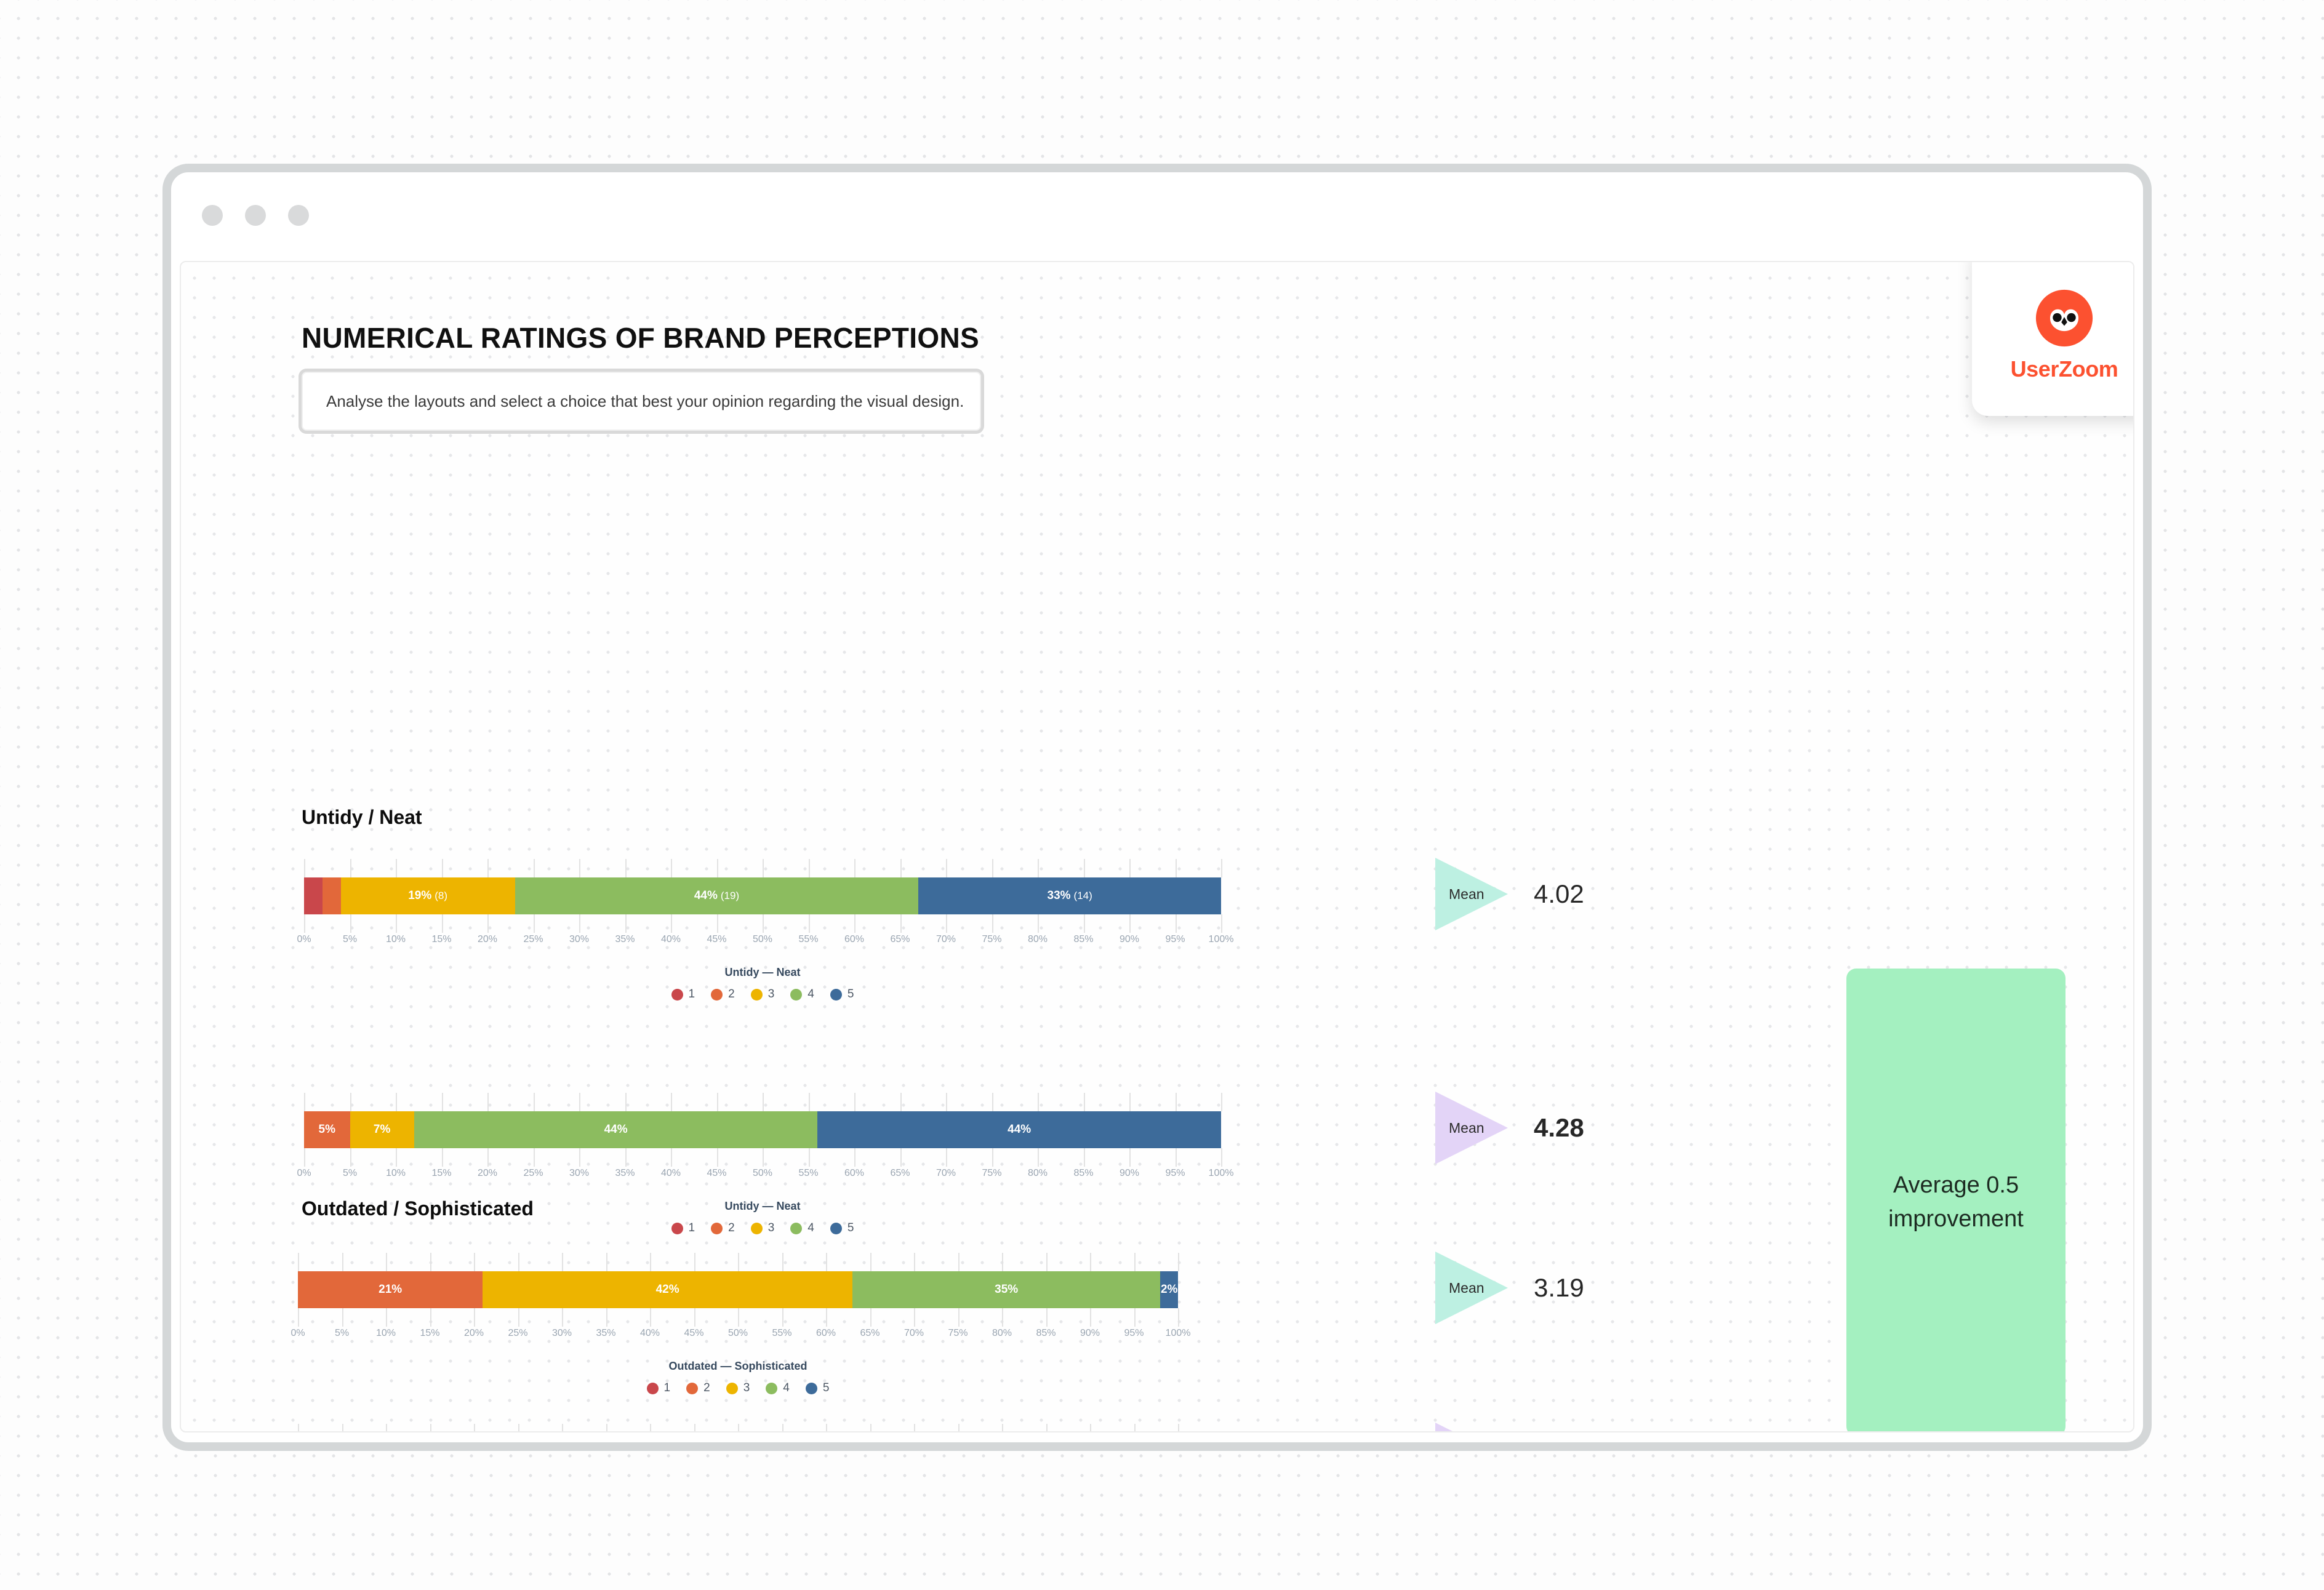  Describe the element at coordinates (1169, 1289) in the screenshot. I see `bar-segment: 2%` at that location.